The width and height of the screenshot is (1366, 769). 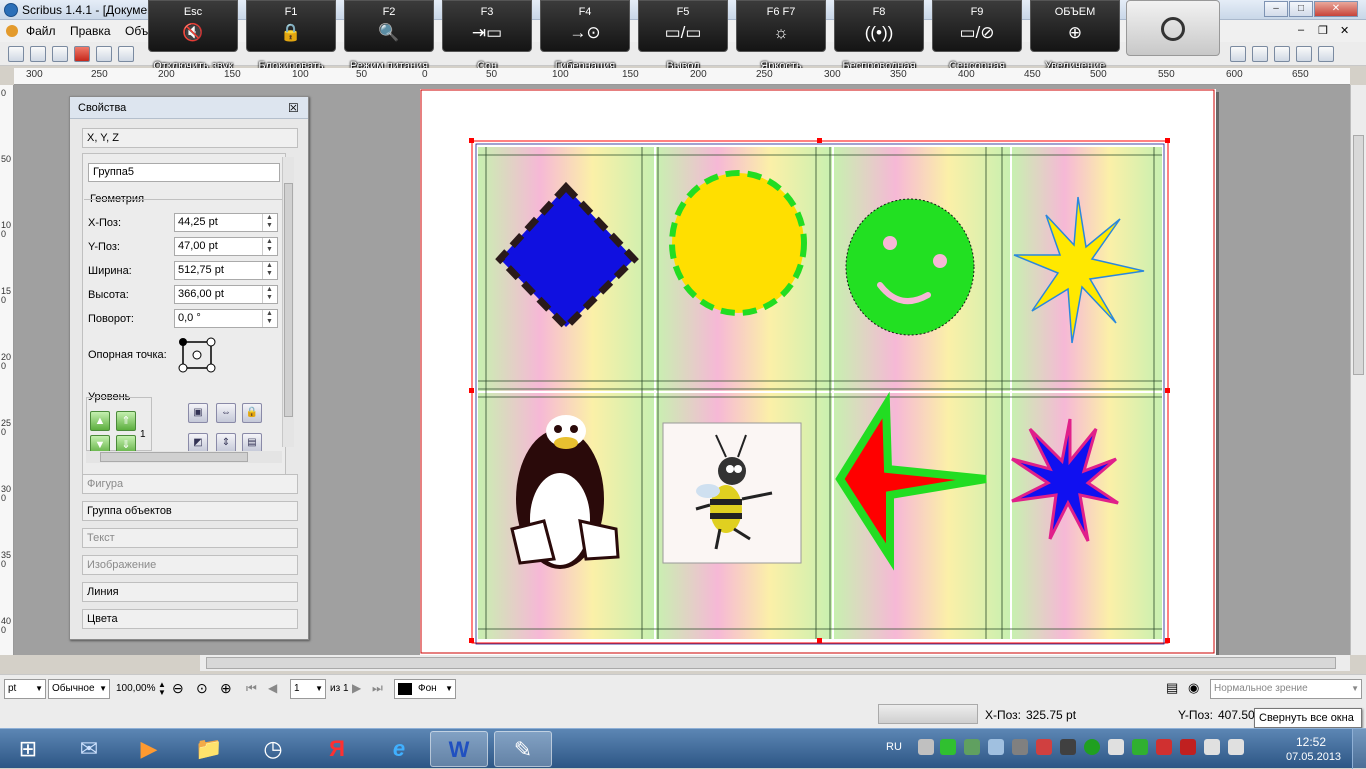 I want to click on doc-close-button: ✕, so click(x=1344, y=30).